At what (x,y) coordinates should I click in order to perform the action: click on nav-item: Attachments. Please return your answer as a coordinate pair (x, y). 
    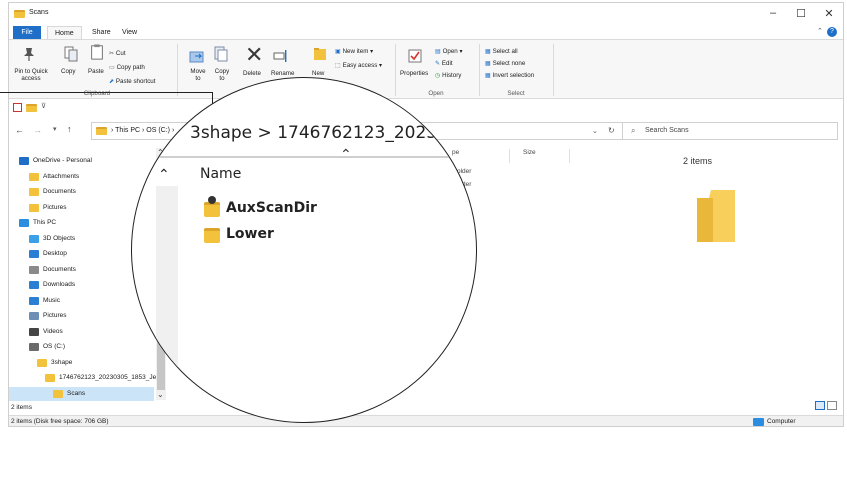
    Looking at the image, I should click on (81, 177).